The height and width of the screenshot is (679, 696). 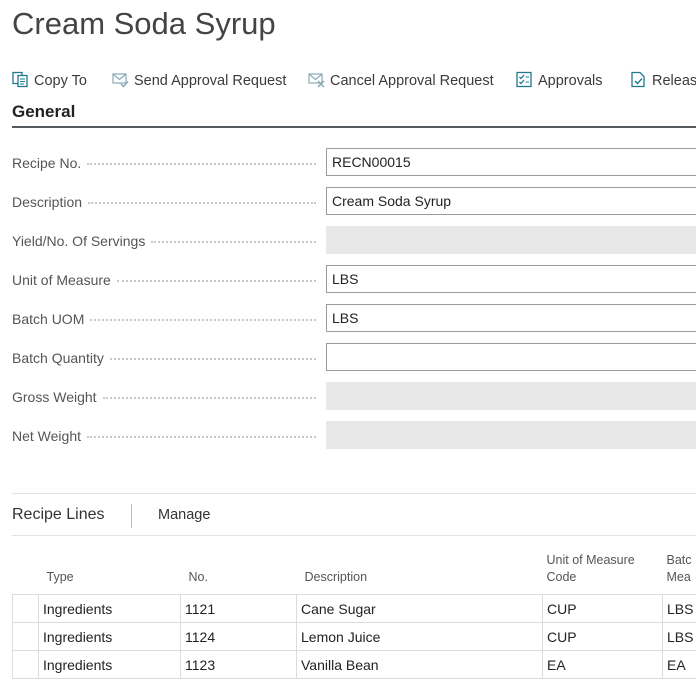 What do you see at coordinates (420, 665) in the screenshot?
I see `cell-description: Vanilla Bean` at bounding box center [420, 665].